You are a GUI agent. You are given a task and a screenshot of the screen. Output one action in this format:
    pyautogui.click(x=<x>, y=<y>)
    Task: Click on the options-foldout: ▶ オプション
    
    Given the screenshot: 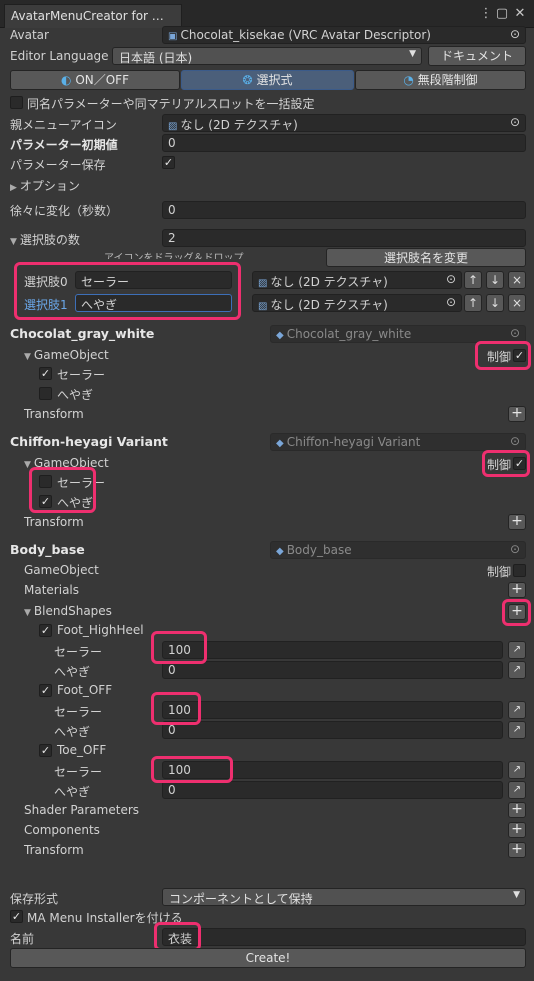 What is the action you would take?
    pyautogui.click(x=45, y=185)
    